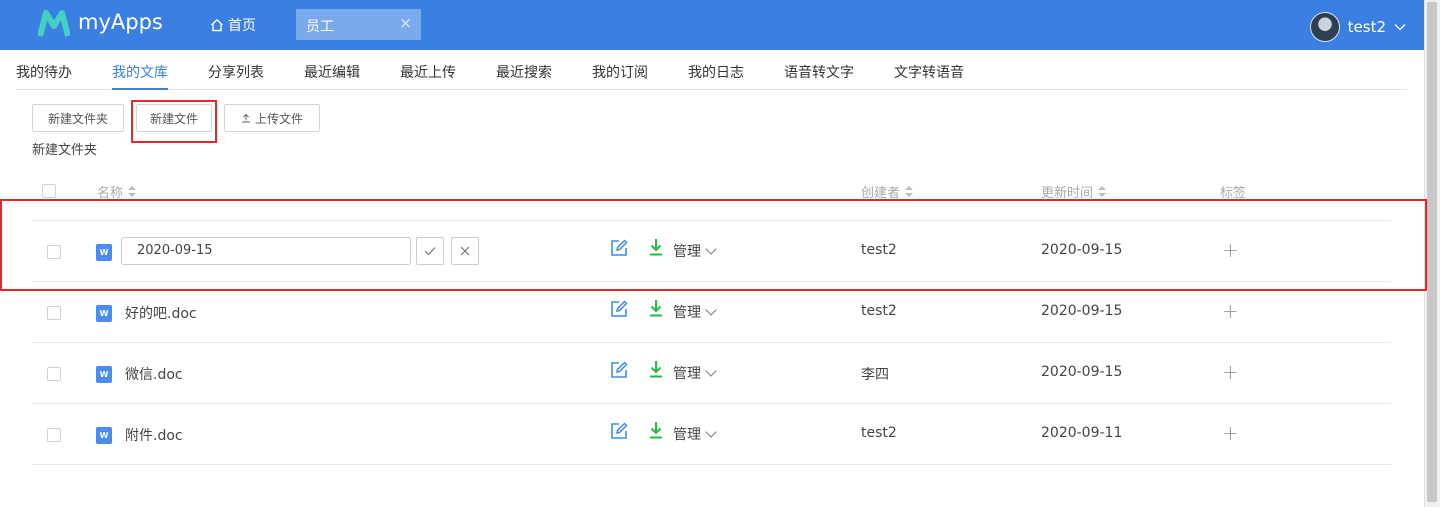 The width and height of the screenshot is (1440, 507). I want to click on tab-employee-label: 员工, so click(320, 27).